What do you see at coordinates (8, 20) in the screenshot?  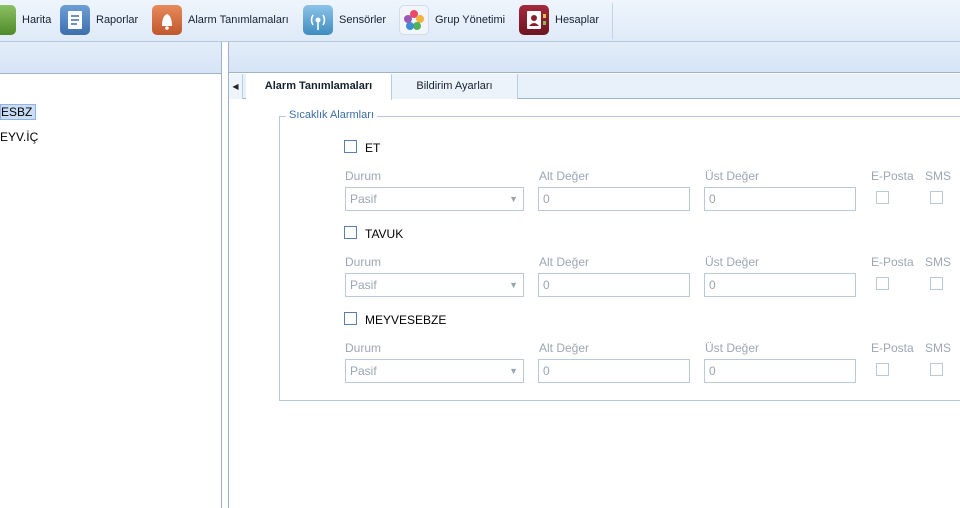 I see `map-icon` at bounding box center [8, 20].